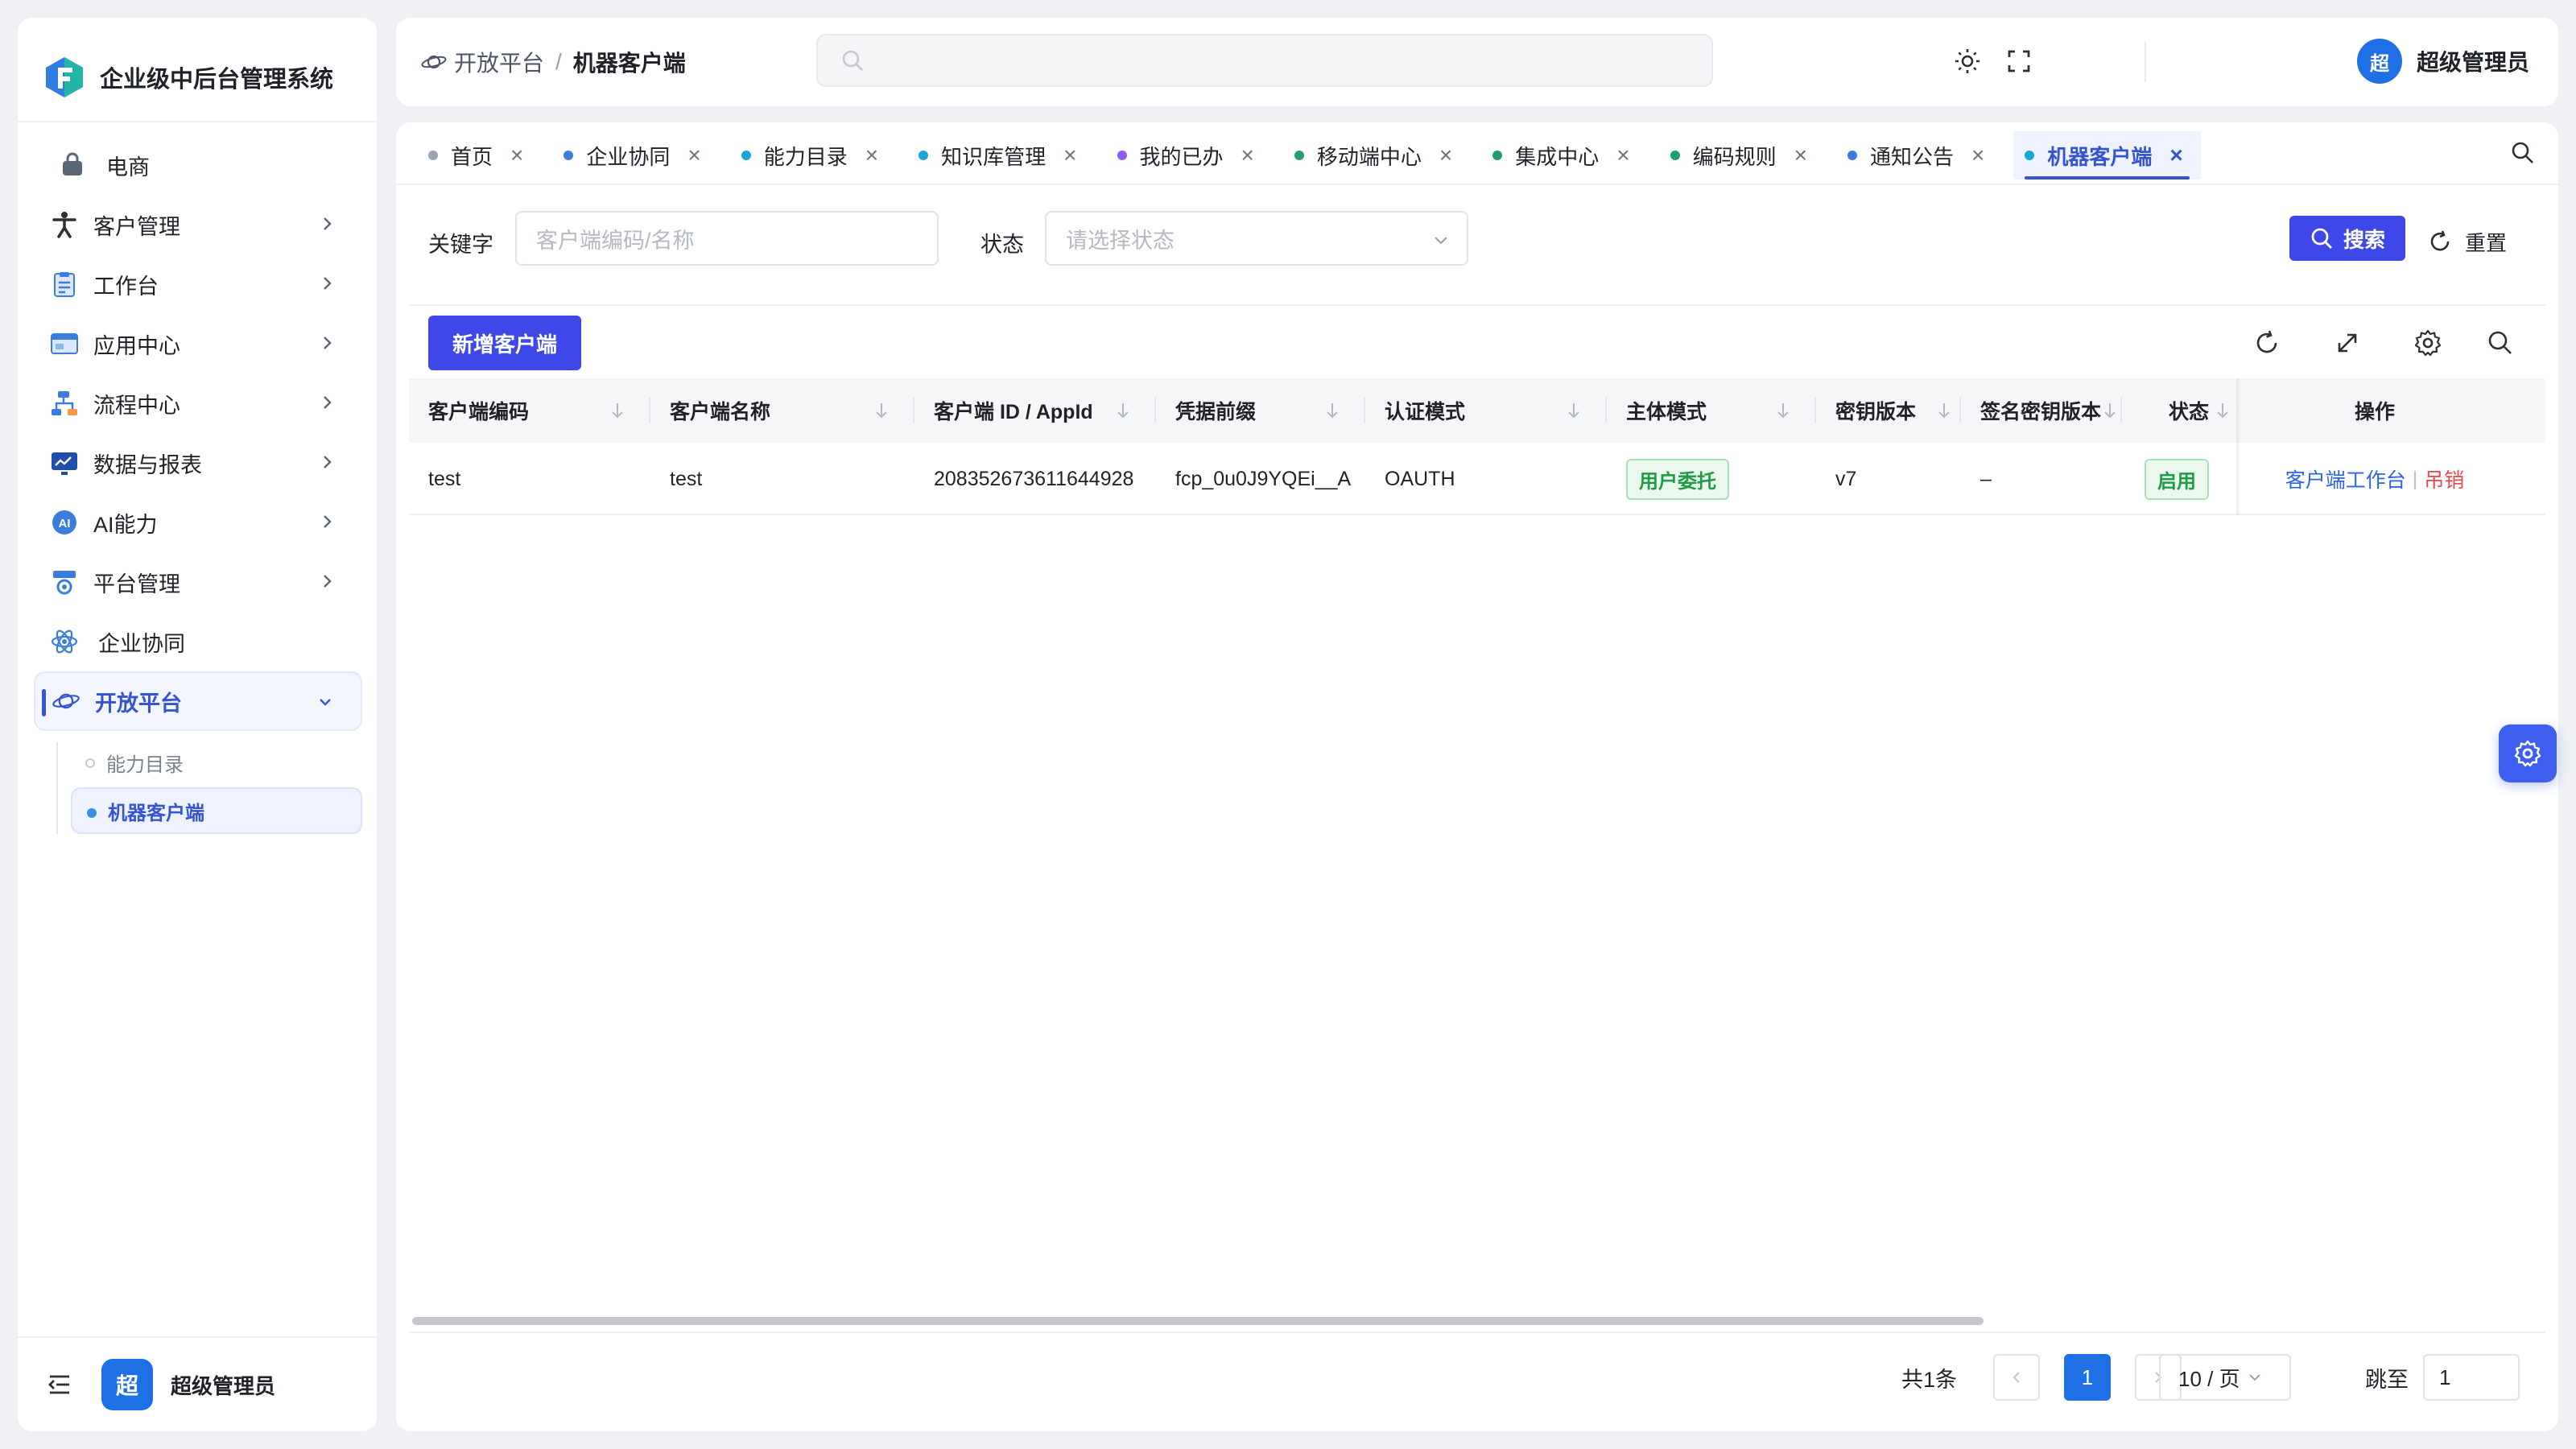  What do you see at coordinates (2374, 412) in the screenshot?
I see `column-label: 操作` at bounding box center [2374, 412].